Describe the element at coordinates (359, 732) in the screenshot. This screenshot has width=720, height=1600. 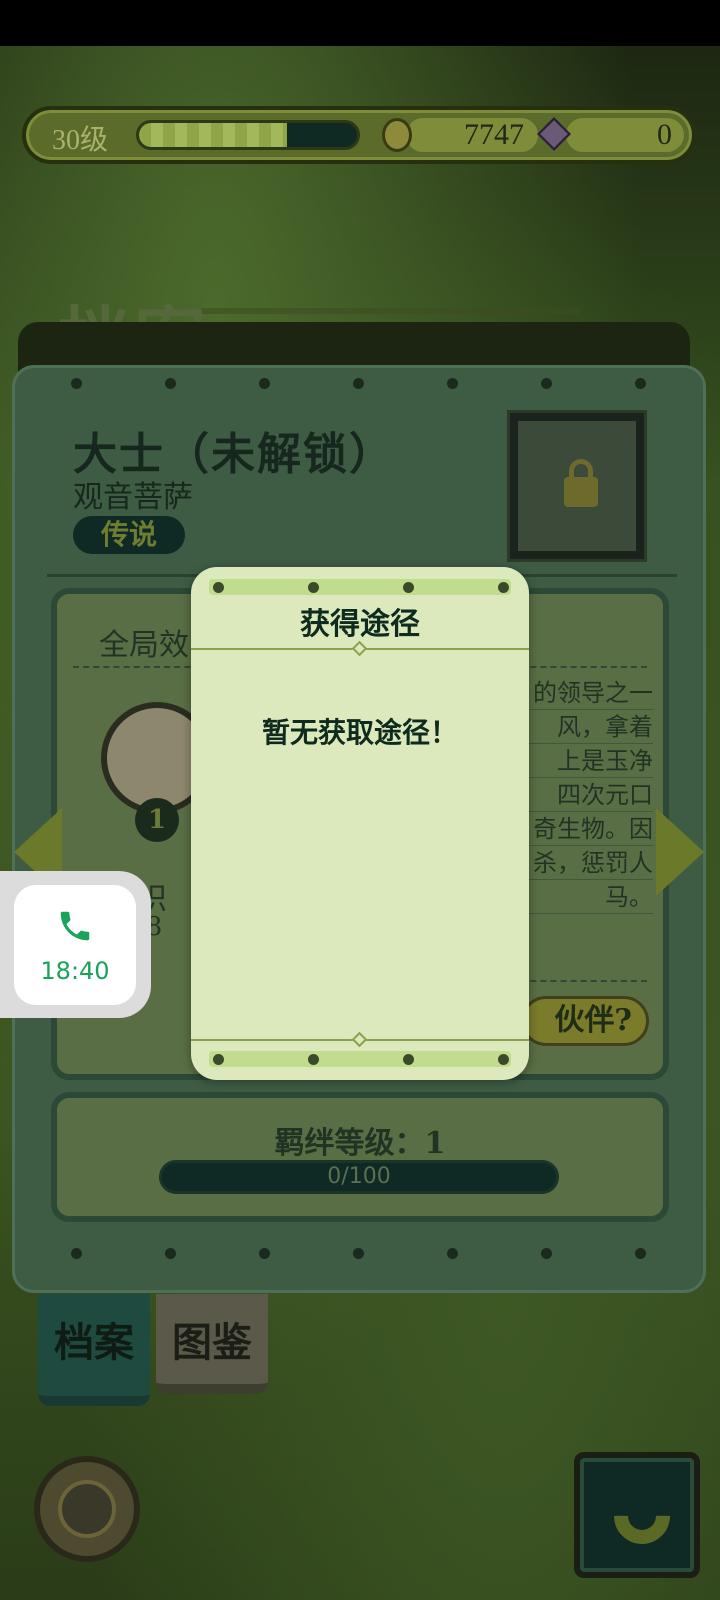
I see `dialog-message: 暂无获取途径！` at that location.